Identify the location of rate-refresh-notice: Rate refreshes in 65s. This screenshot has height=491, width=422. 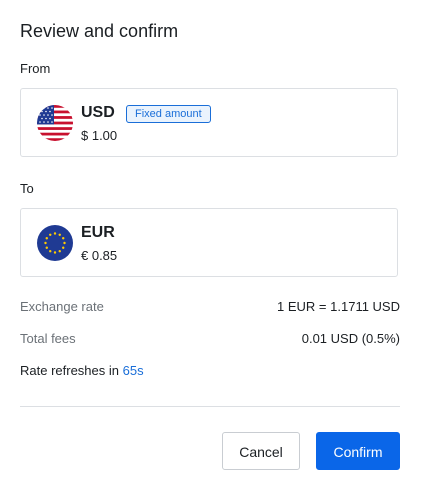
(82, 371).